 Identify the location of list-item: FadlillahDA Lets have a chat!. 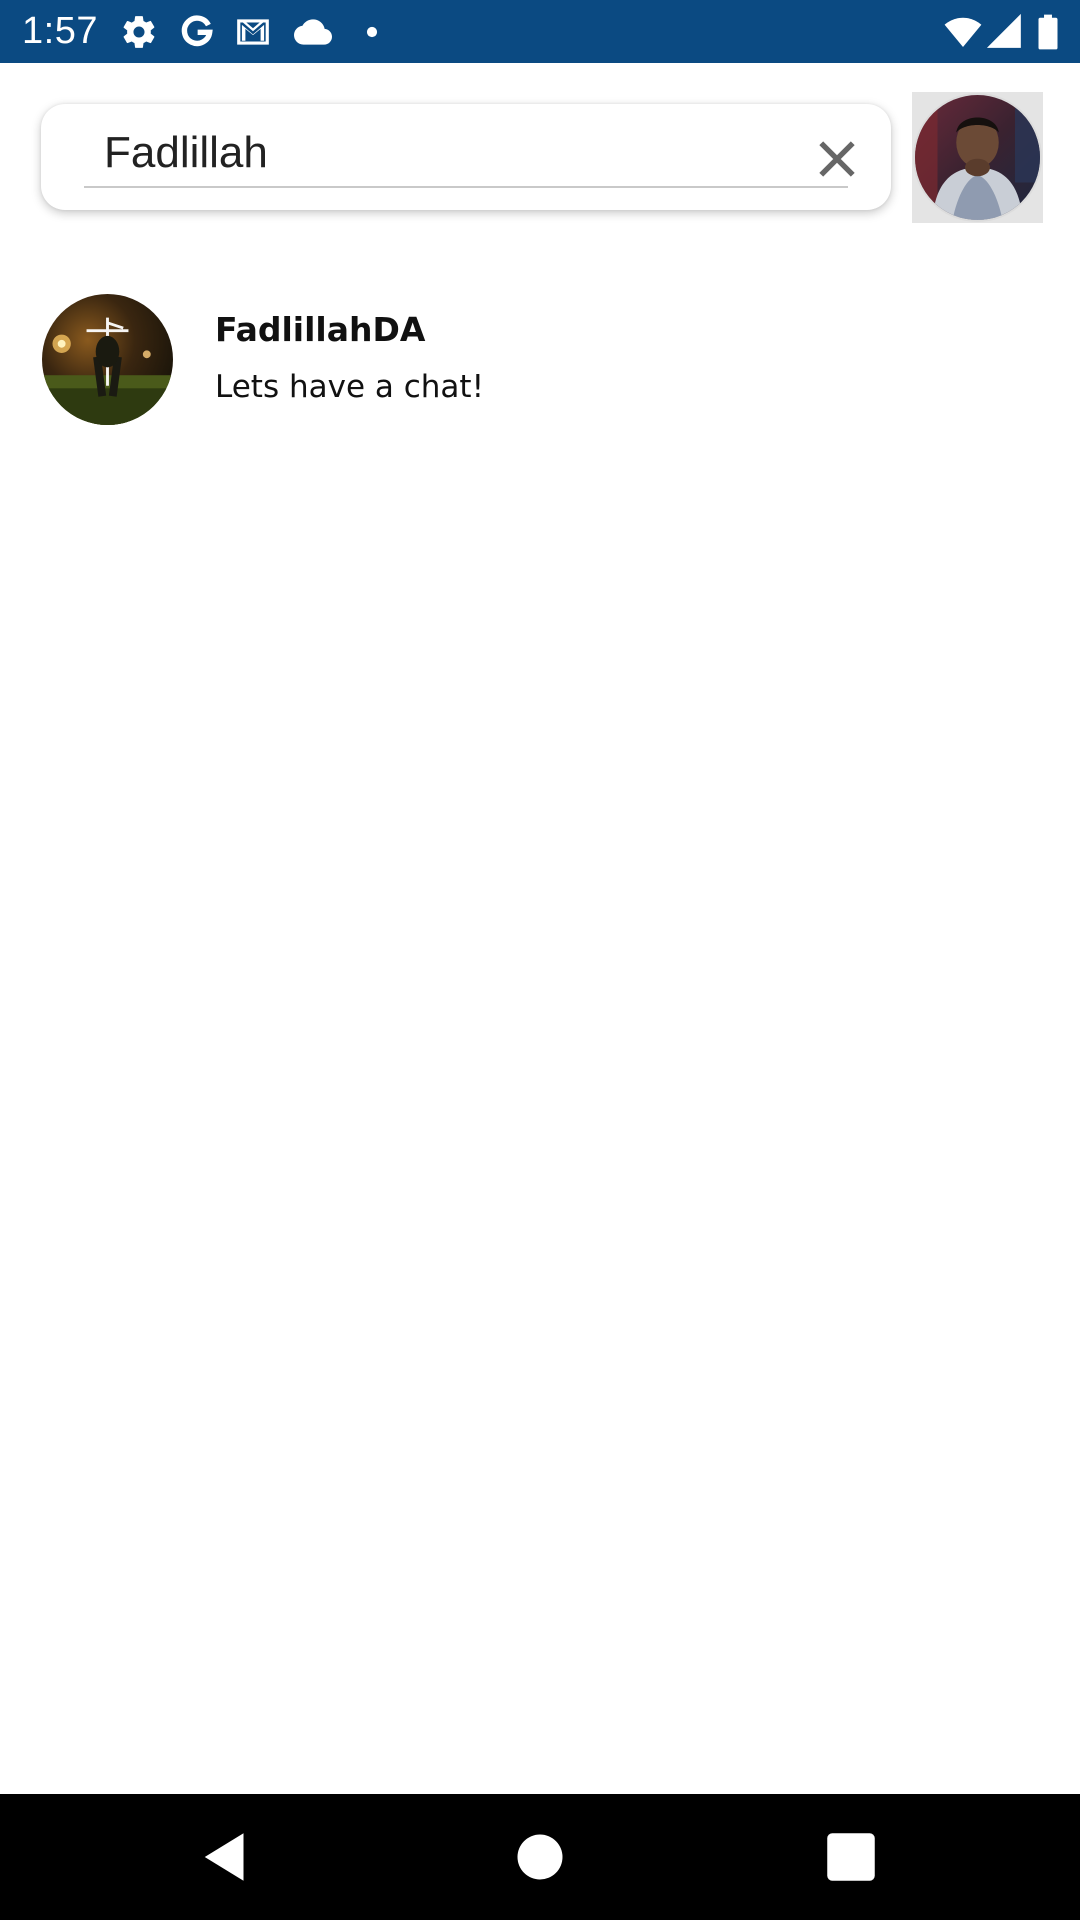
(540, 360).